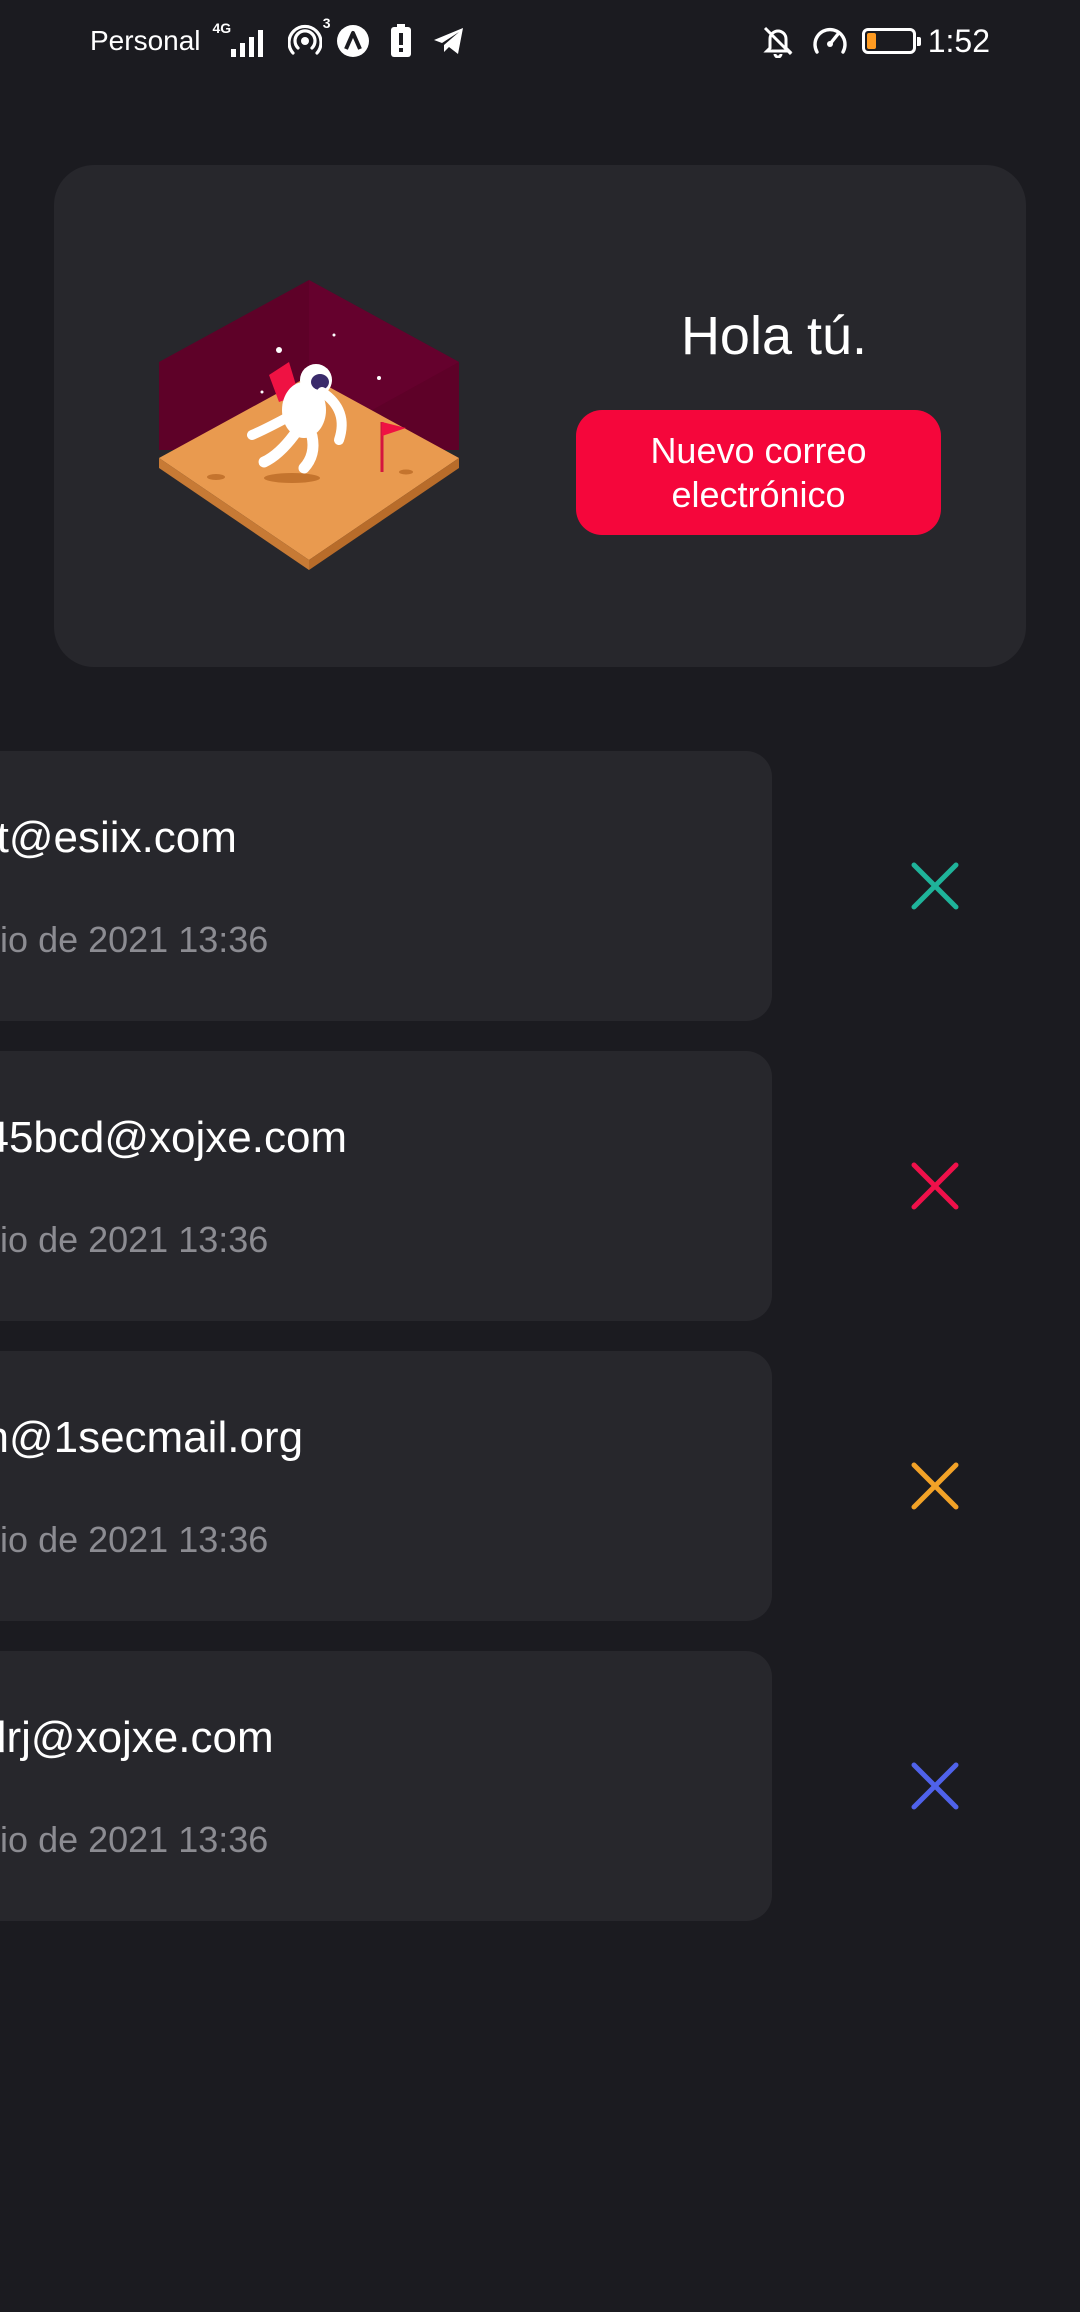 Image resolution: width=1080 pixels, height=2312 pixels. I want to click on email-list-item: zrt@esiix.com unio de 2021 13:36, so click(540, 886).